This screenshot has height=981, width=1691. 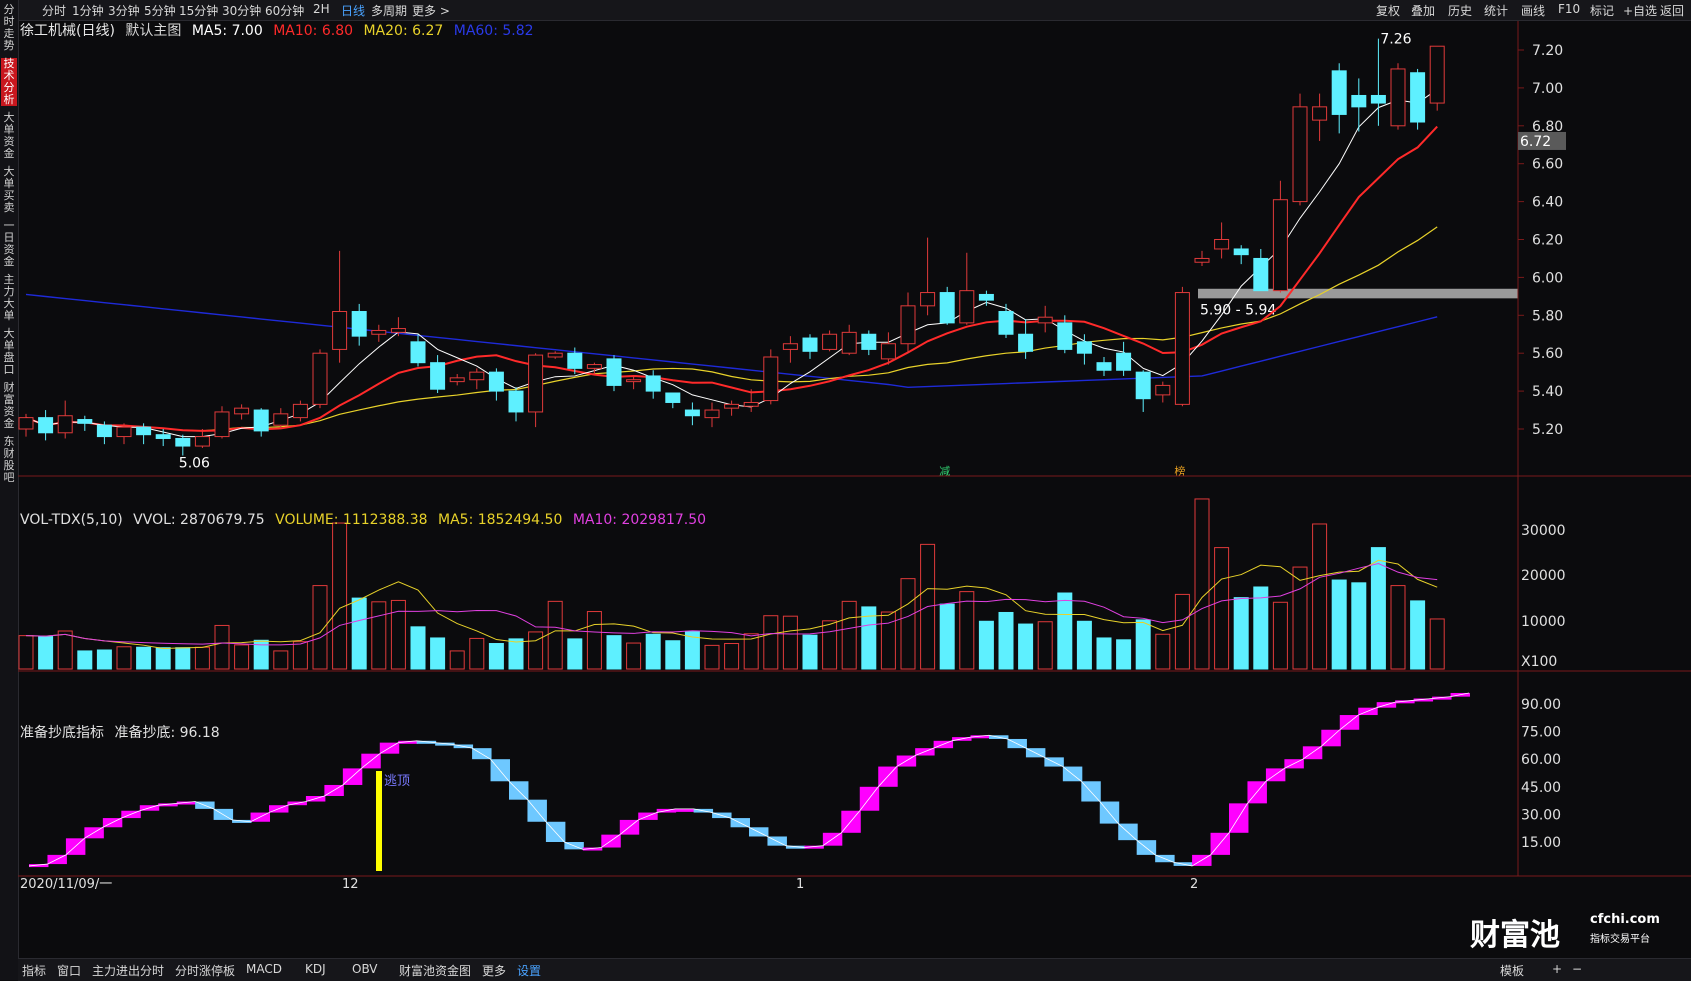 I want to click on bottom-tab-9: 设置, so click(x=529, y=970).